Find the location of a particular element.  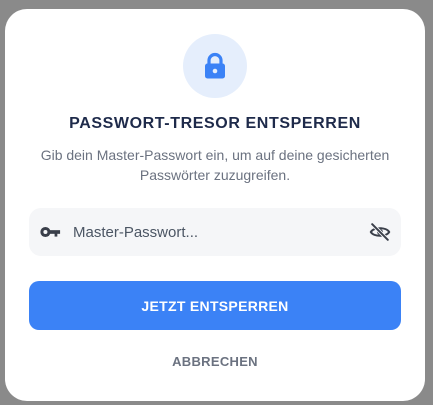

lock-icon is located at coordinates (215, 65).